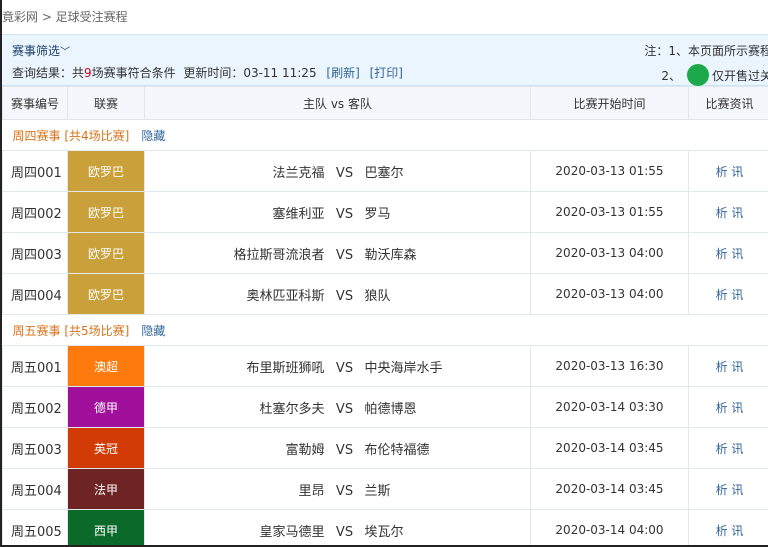 The image size is (768, 547). Describe the element at coordinates (445, 171) in the screenshot. I see `away-team: 巴塞尔` at that location.